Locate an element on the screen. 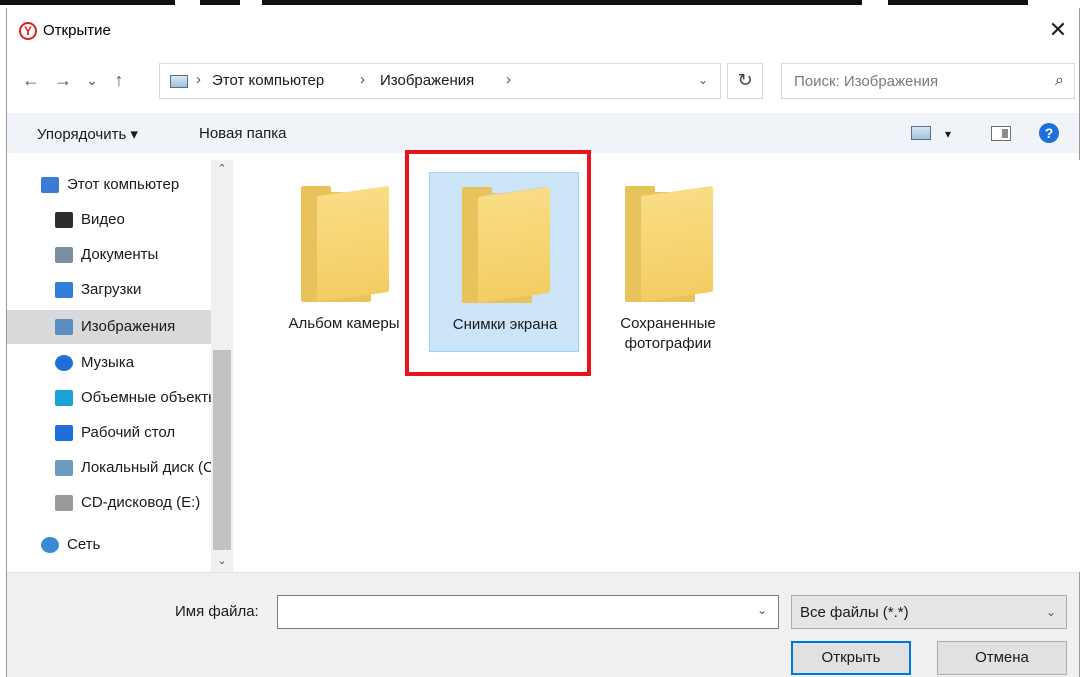  navigation-pane-scrollbar: ⌃ ⌄ is located at coordinates (222, 366).